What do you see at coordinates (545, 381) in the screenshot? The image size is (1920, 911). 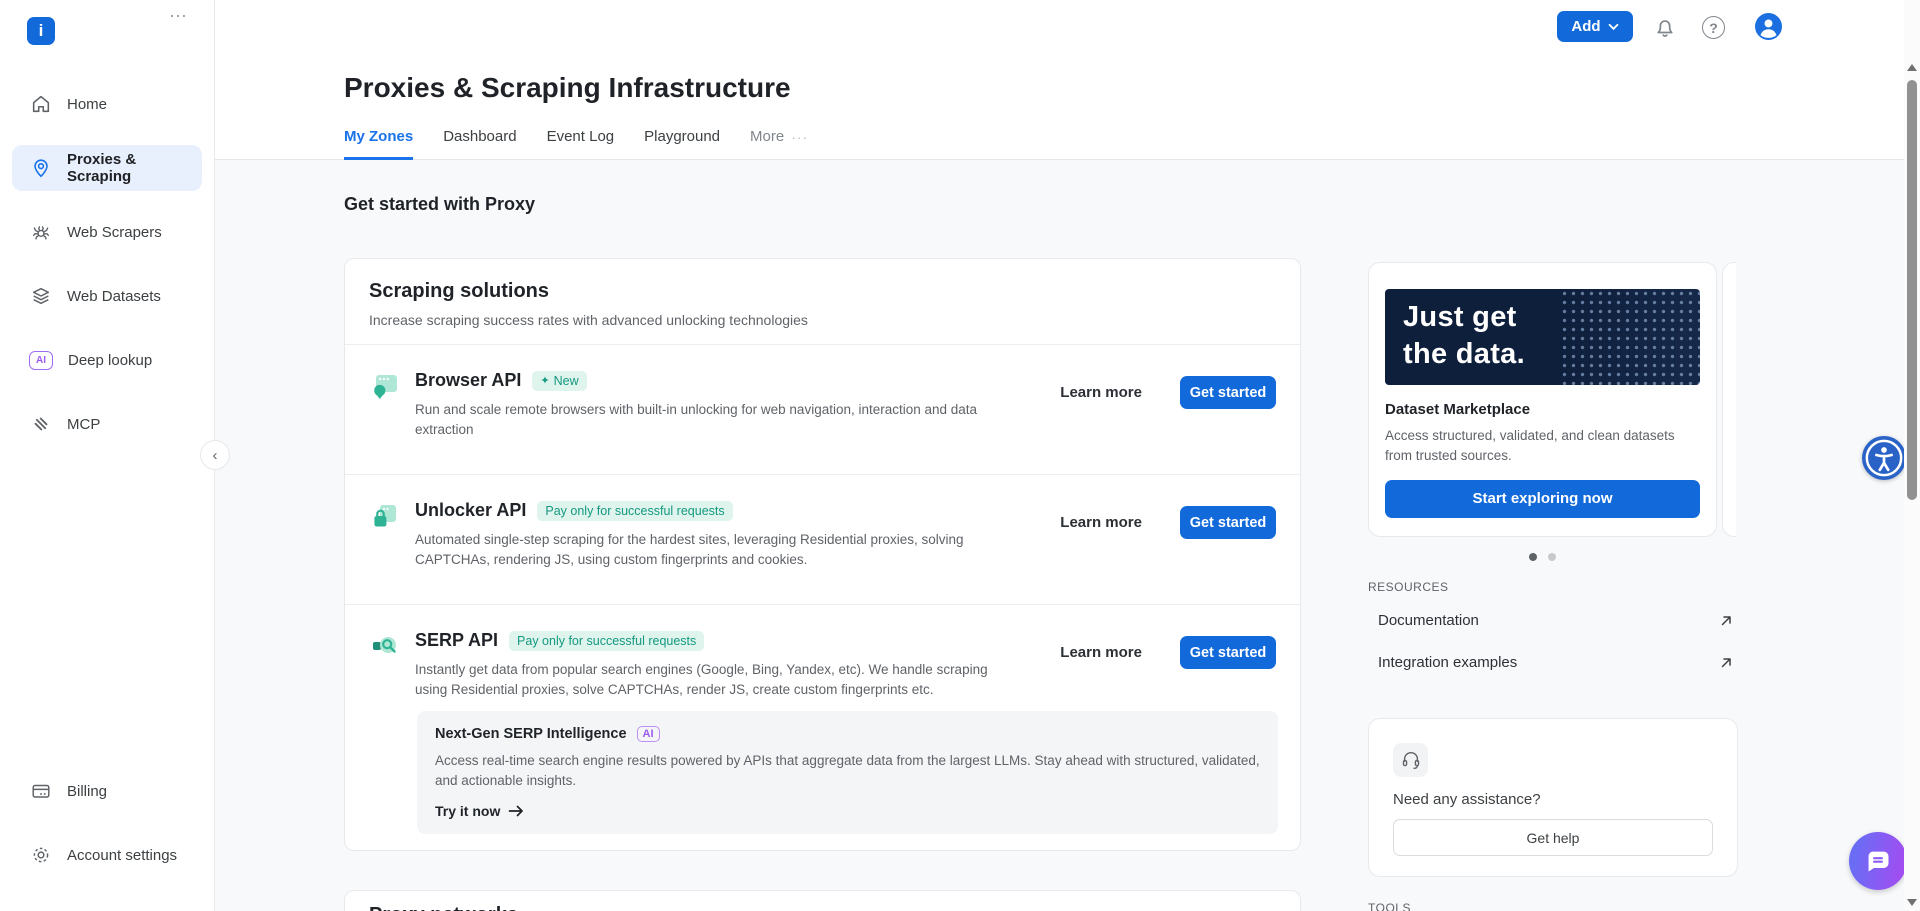 I see `sparkle-icon: ✦` at bounding box center [545, 381].